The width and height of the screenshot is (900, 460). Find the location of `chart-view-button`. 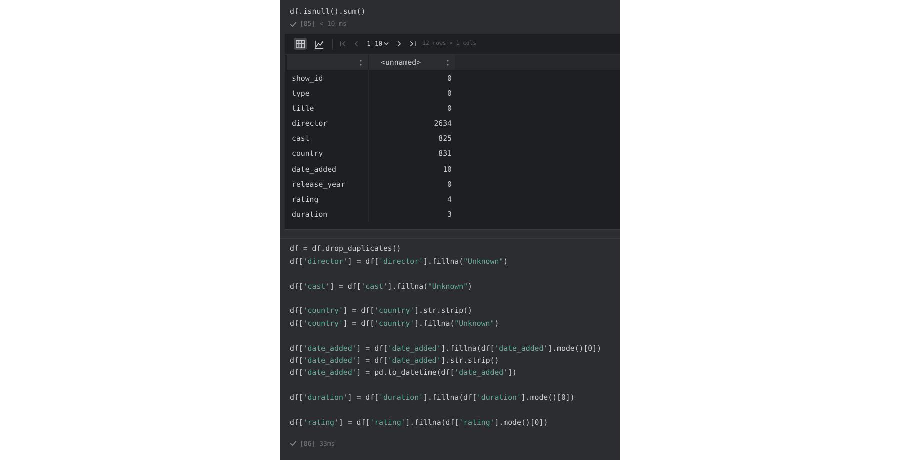

chart-view-button is located at coordinates (319, 44).